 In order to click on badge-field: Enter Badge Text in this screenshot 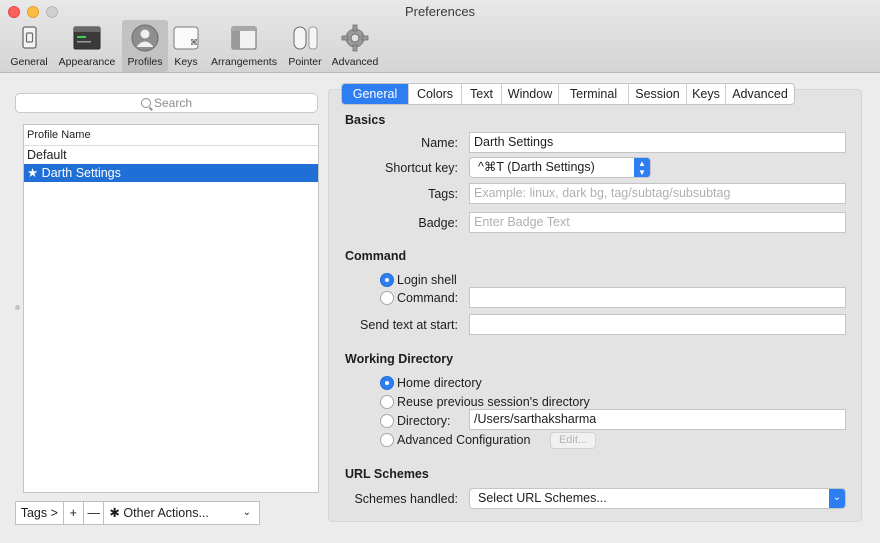, I will do `click(657, 222)`.